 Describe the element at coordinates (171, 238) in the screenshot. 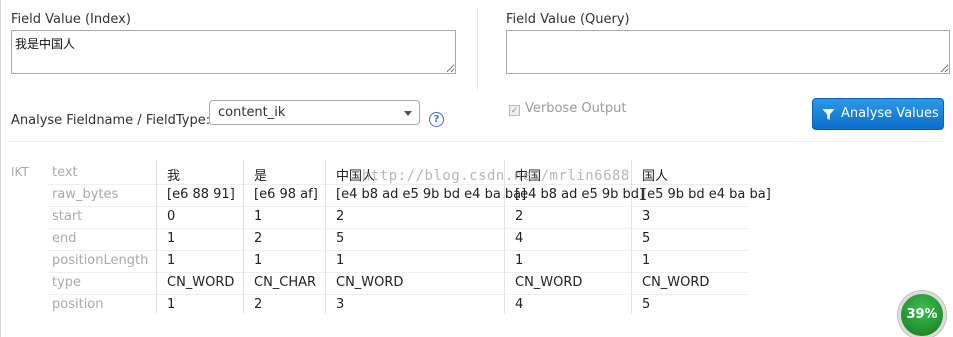

I see `token-1-end: 1` at that location.